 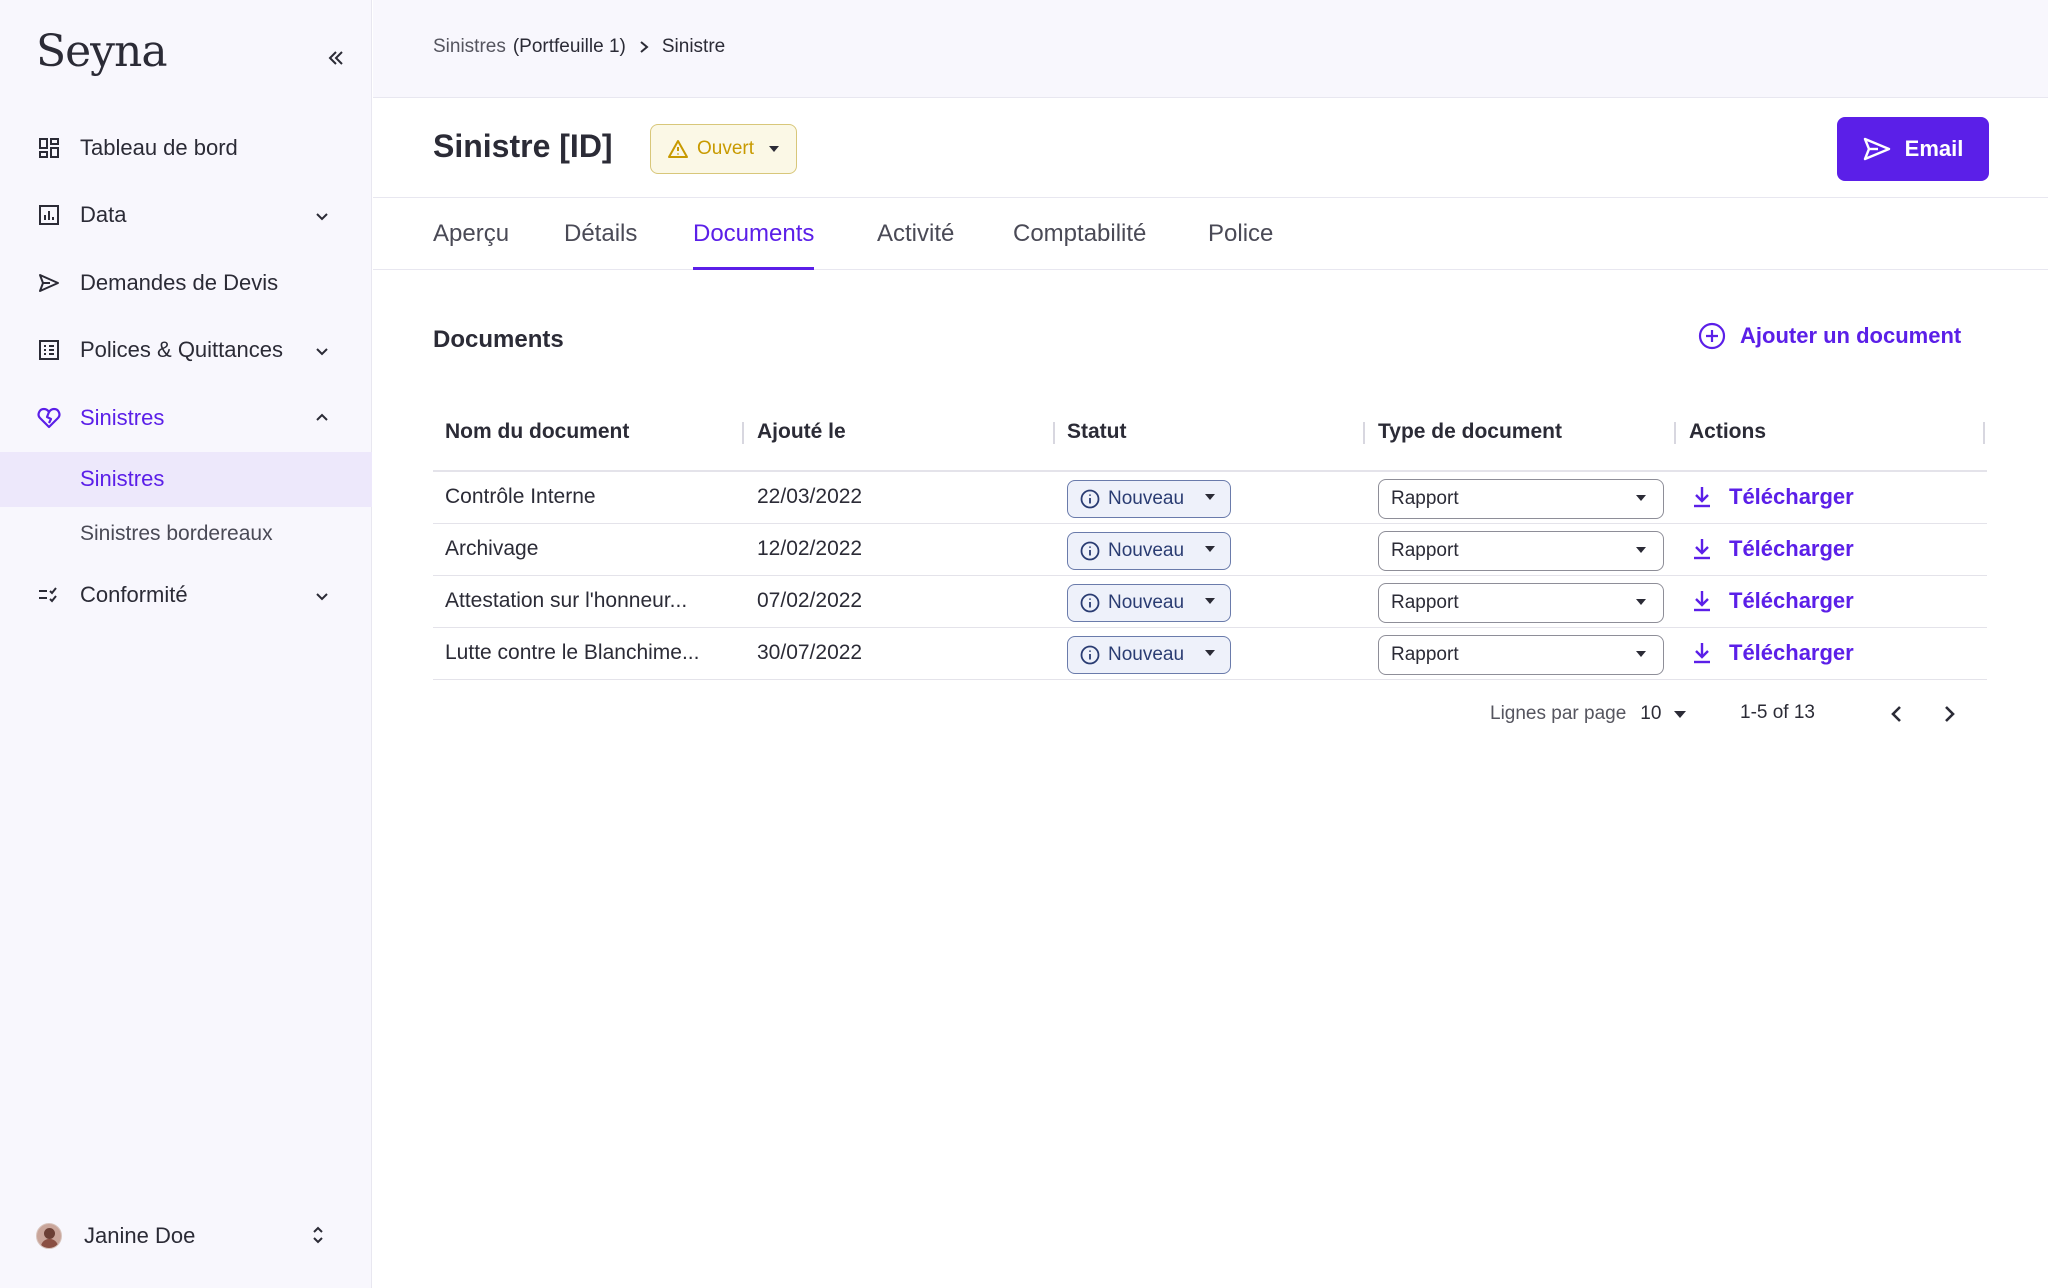 I want to click on tab-comptabilite: Comptabilité, so click(x=1079, y=245).